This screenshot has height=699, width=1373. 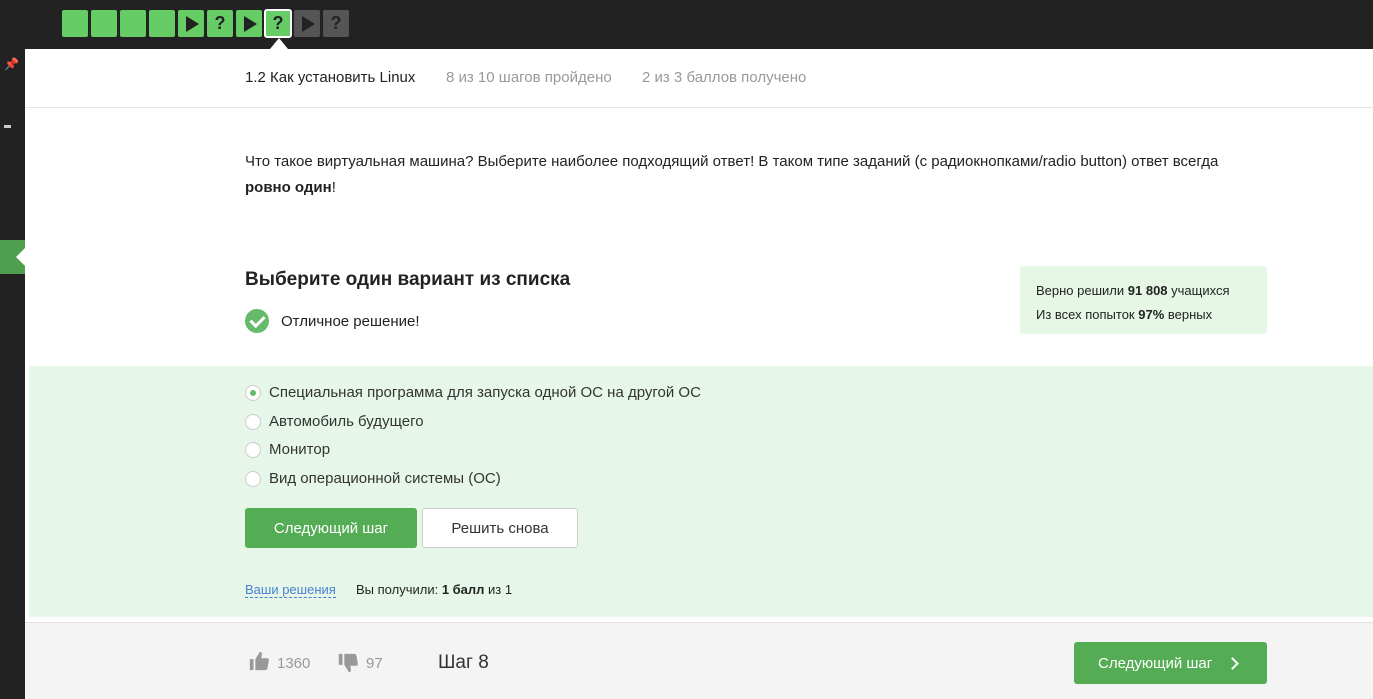 I want to click on sidebar: 📌, so click(x=12, y=374).